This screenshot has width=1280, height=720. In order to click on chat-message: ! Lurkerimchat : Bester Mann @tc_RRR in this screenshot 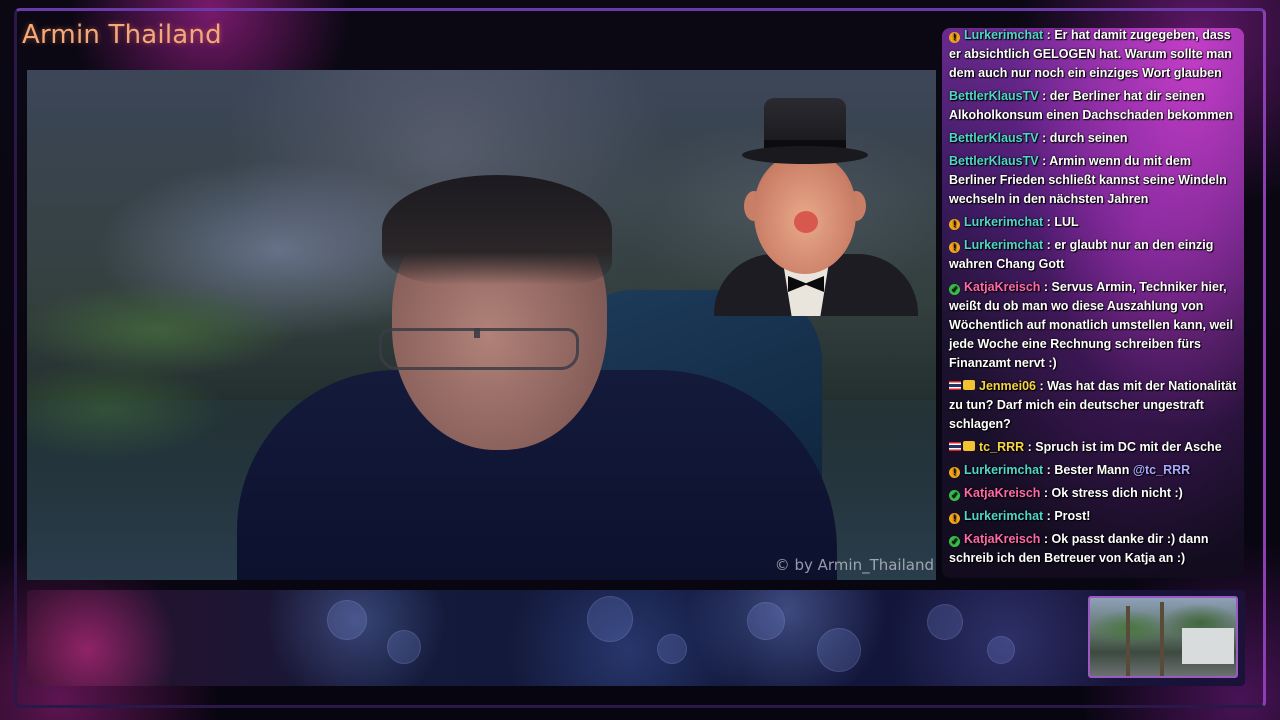, I will do `click(1094, 470)`.